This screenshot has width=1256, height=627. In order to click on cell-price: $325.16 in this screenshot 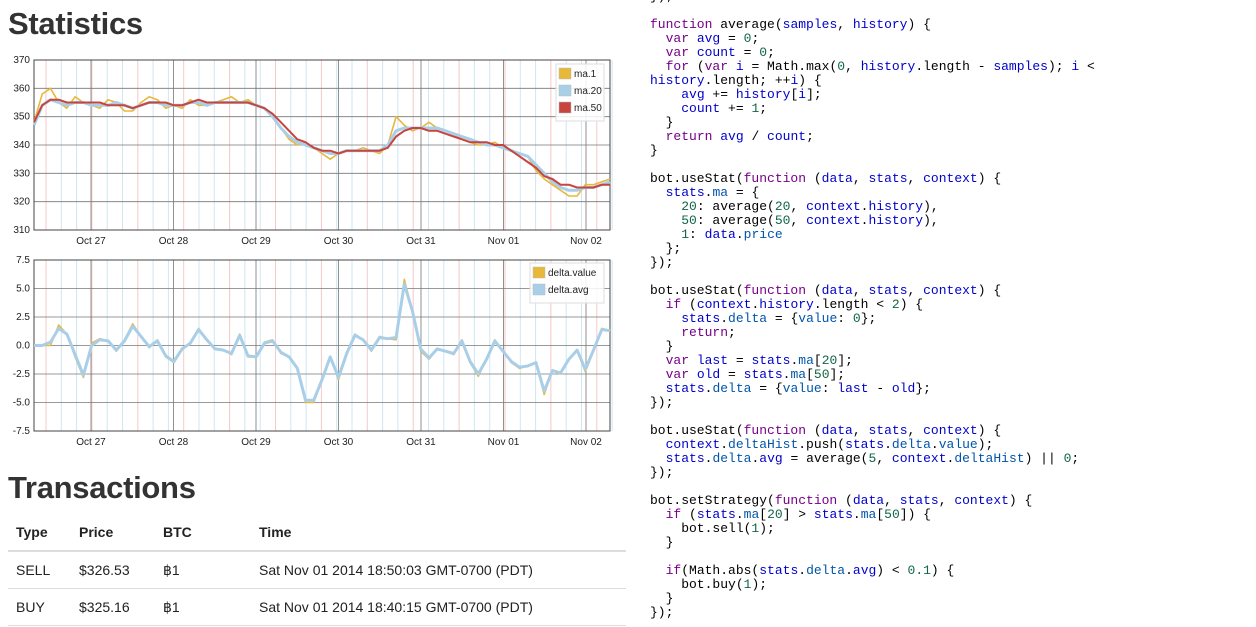, I will do `click(113, 607)`.